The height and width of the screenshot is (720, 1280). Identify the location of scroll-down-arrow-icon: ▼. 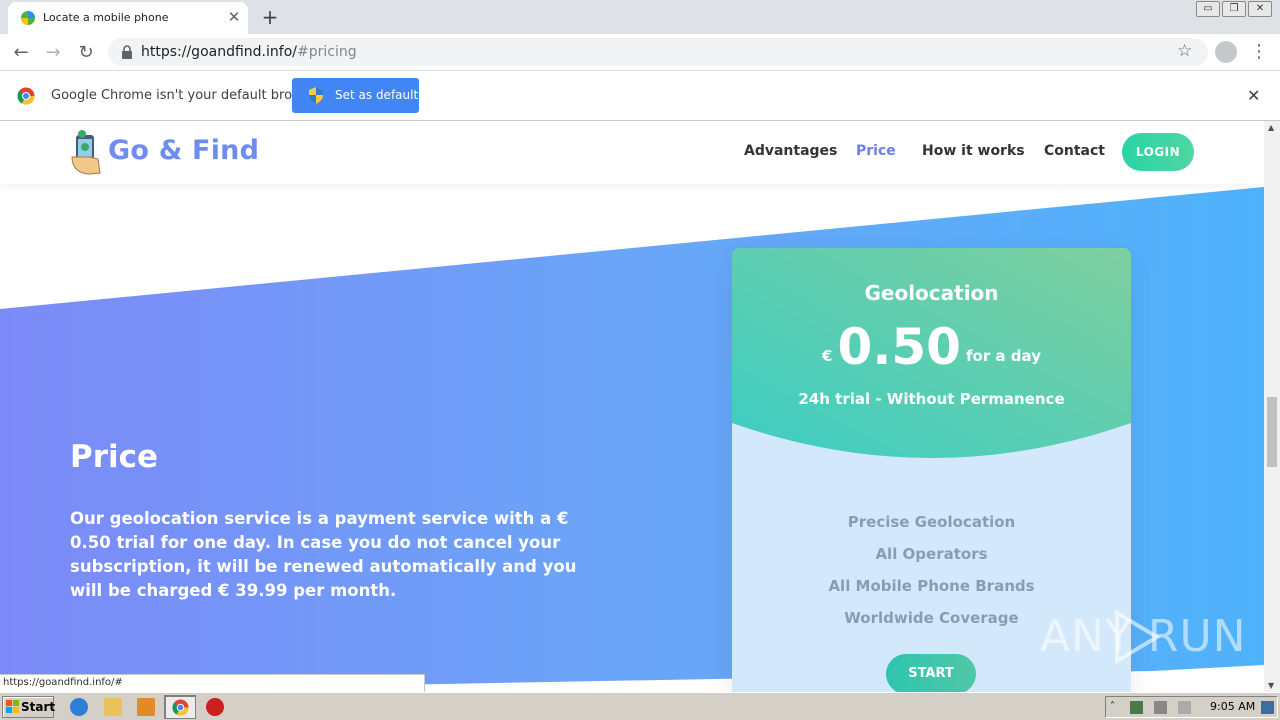
(1271, 685).